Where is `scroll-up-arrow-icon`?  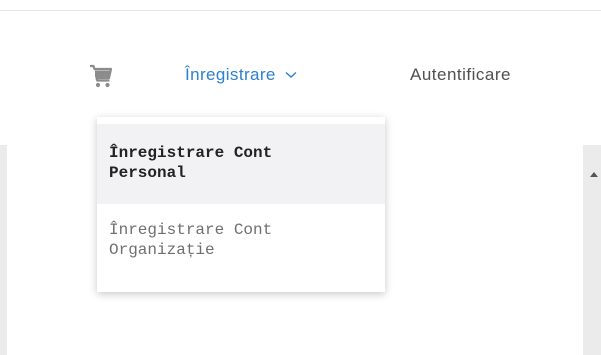 scroll-up-arrow-icon is located at coordinates (594, 174).